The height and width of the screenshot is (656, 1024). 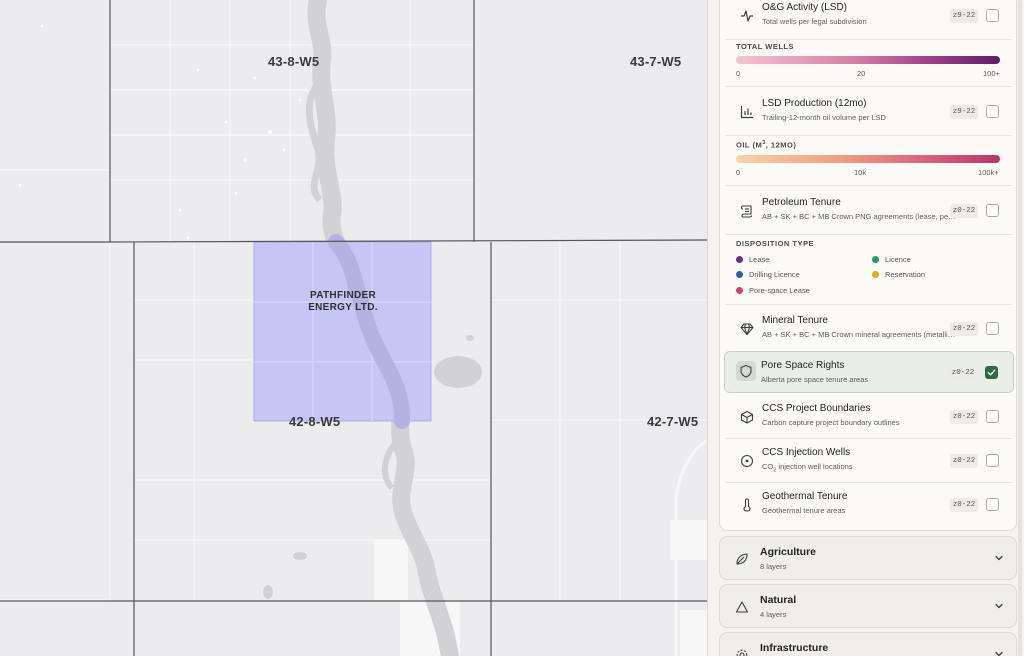 I want to click on legend-tick: 20, so click(x=861, y=73).